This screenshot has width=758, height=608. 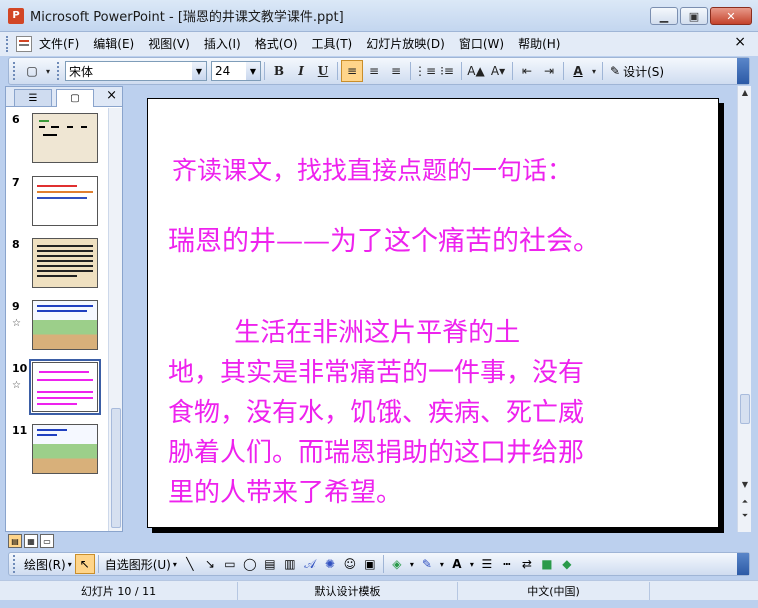 I want to click on font-size-select: 24 ▼, so click(x=236, y=71).